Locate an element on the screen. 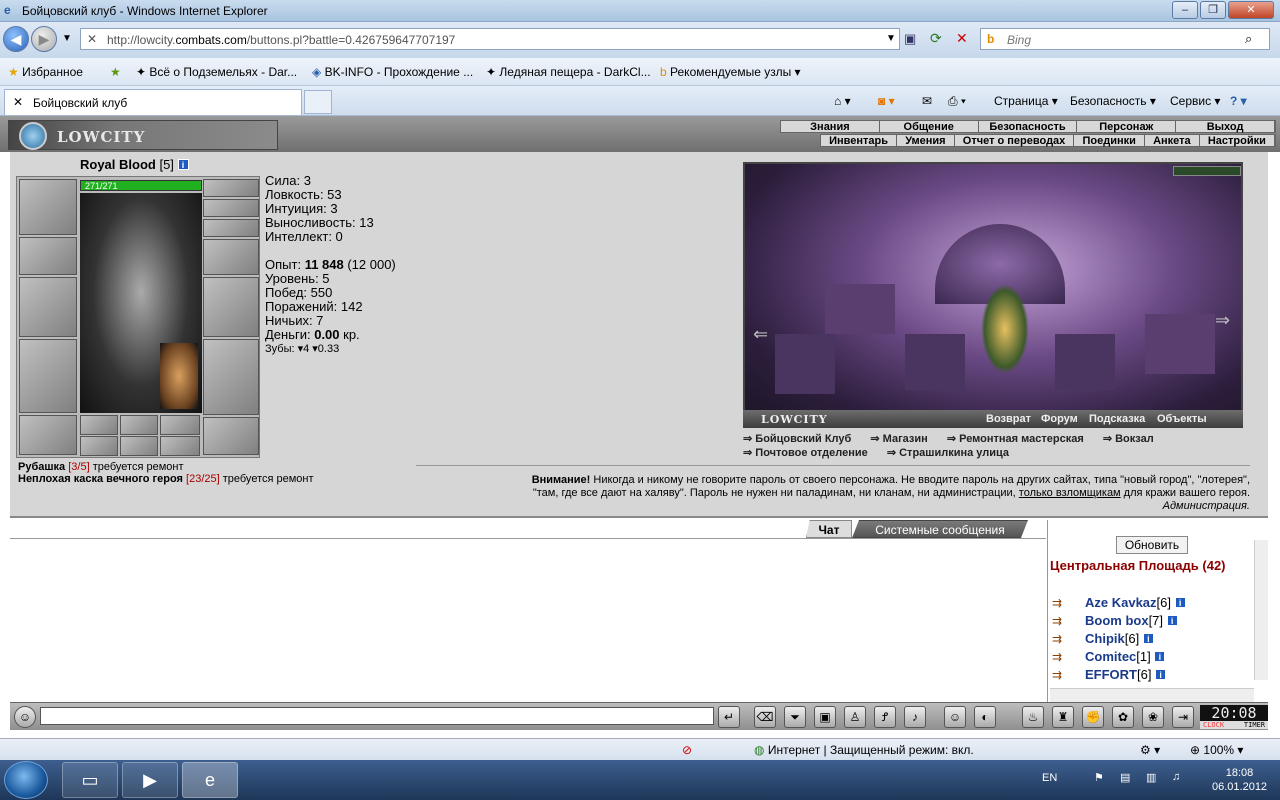 The image size is (1280, 800). page-menu: Страница ▾ is located at coordinates (1026, 101).